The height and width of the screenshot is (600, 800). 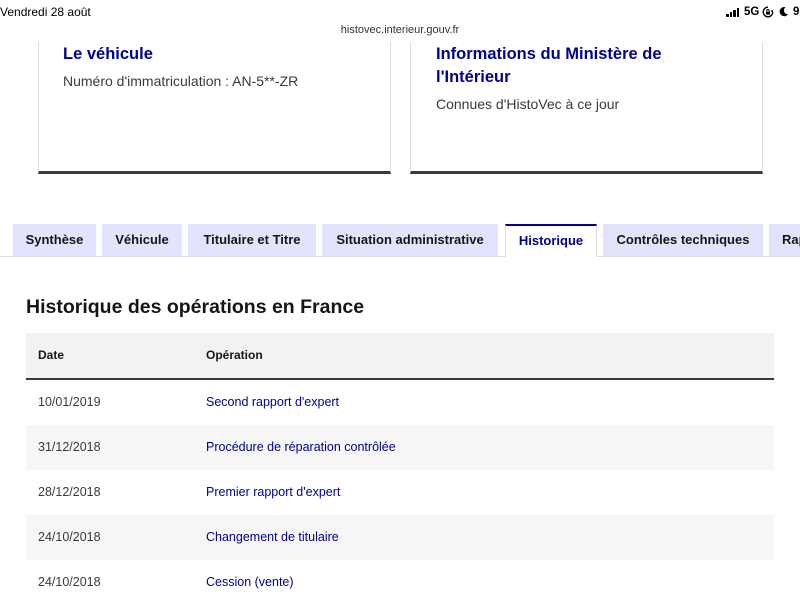 What do you see at coordinates (69, 402) in the screenshot?
I see `operation-date: 10/01/2019` at bounding box center [69, 402].